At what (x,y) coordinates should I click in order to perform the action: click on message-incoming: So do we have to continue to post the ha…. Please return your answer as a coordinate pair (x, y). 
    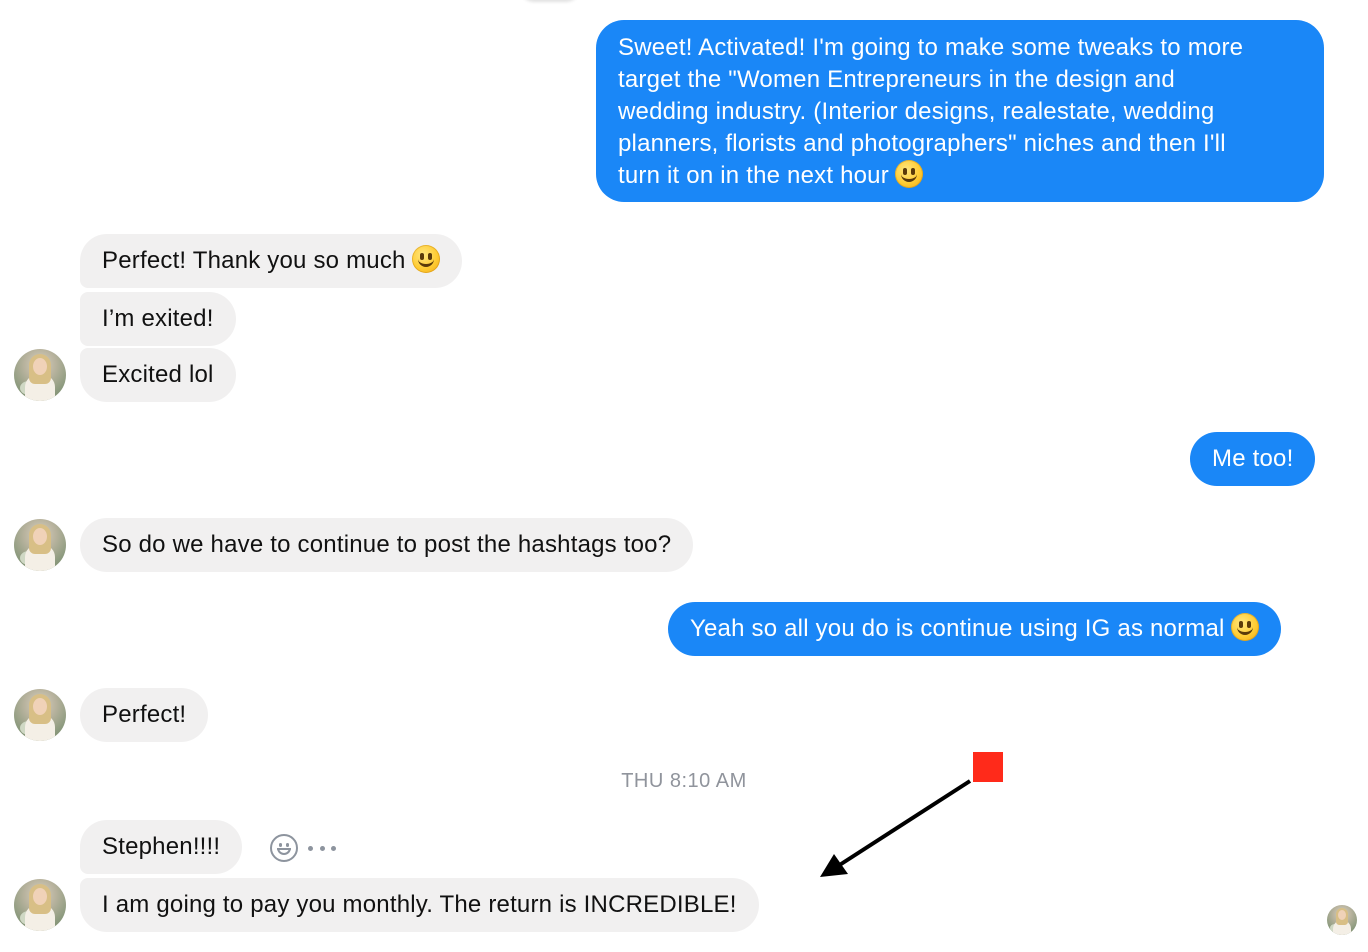
    Looking at the image, I should click on (387, 545).